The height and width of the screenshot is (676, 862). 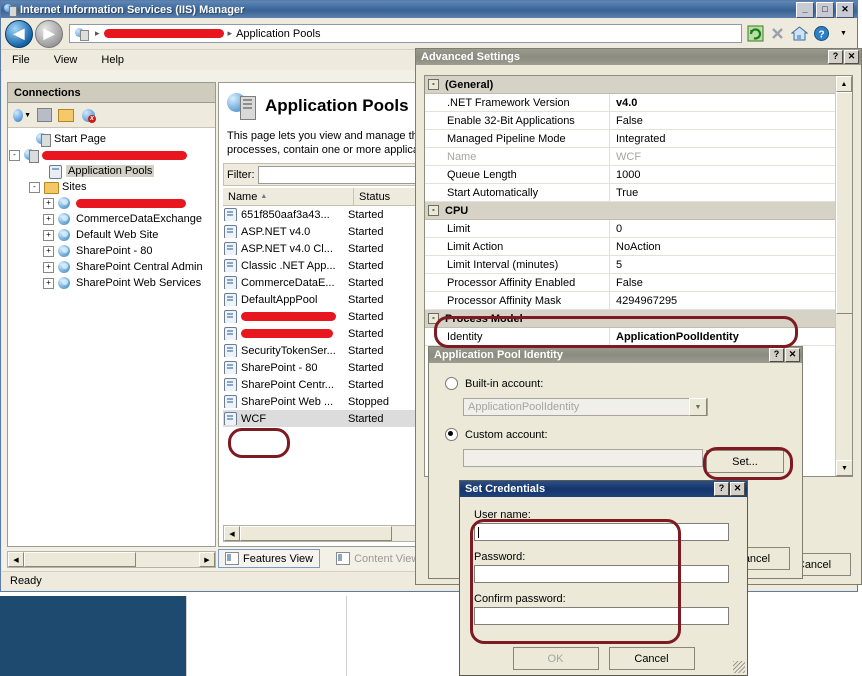 What do you see at coordinates (739, 667) in the screenshot?
I see `resize-grip` at bounding box center [739, 667].